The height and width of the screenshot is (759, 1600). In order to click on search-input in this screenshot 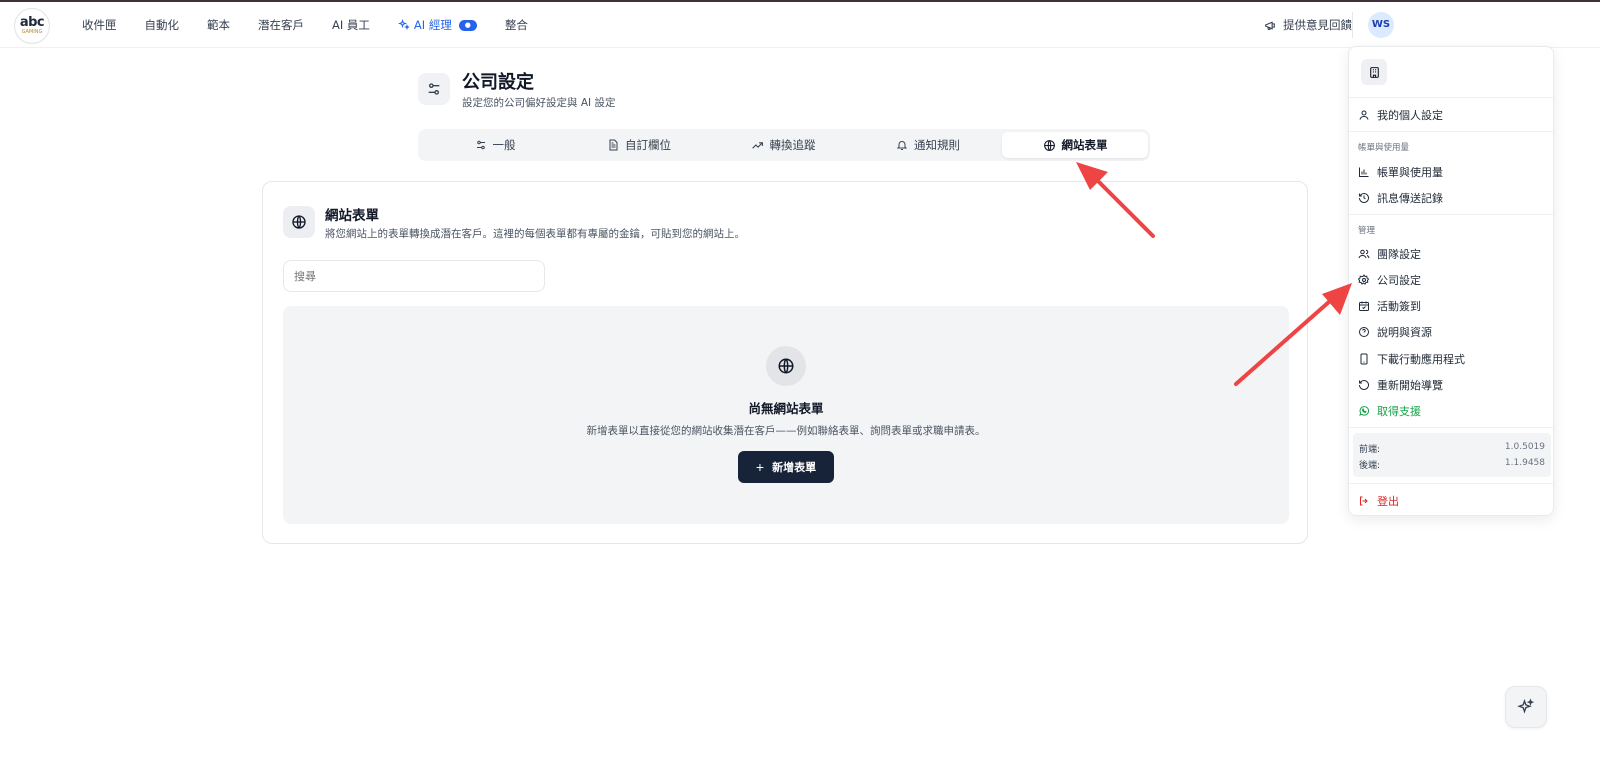, I will do `click(414, 276)`.